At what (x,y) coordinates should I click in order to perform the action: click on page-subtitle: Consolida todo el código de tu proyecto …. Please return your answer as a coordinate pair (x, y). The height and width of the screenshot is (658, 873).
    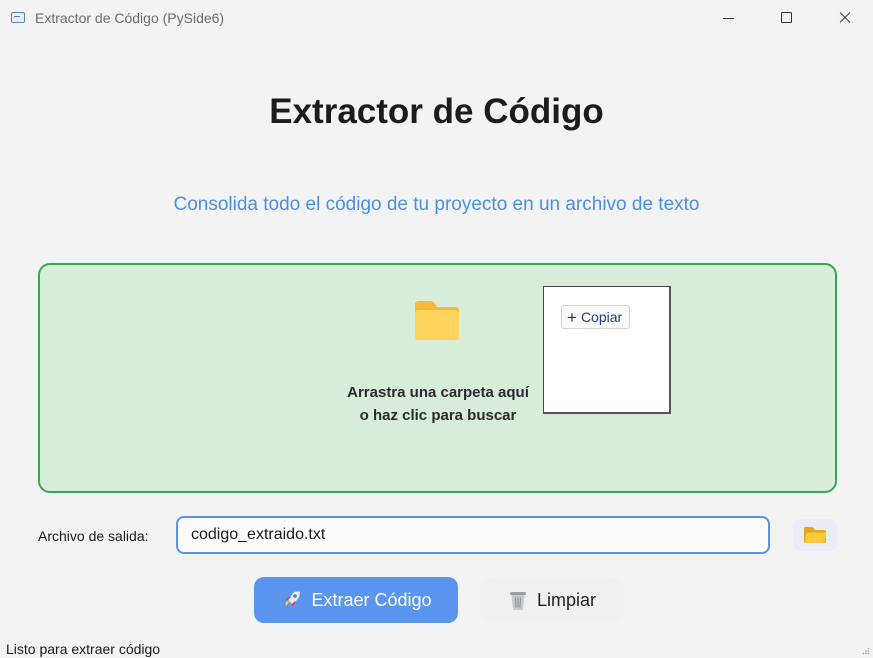
    Looking at the image, I should click on (436, 204).